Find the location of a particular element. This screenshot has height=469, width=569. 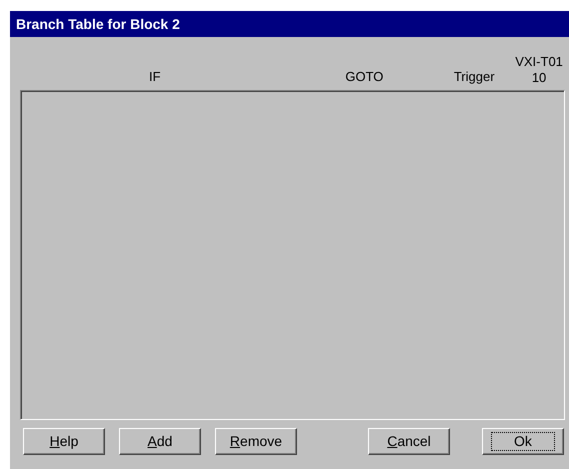

column-header: IF is located at coordinates (154, 76).